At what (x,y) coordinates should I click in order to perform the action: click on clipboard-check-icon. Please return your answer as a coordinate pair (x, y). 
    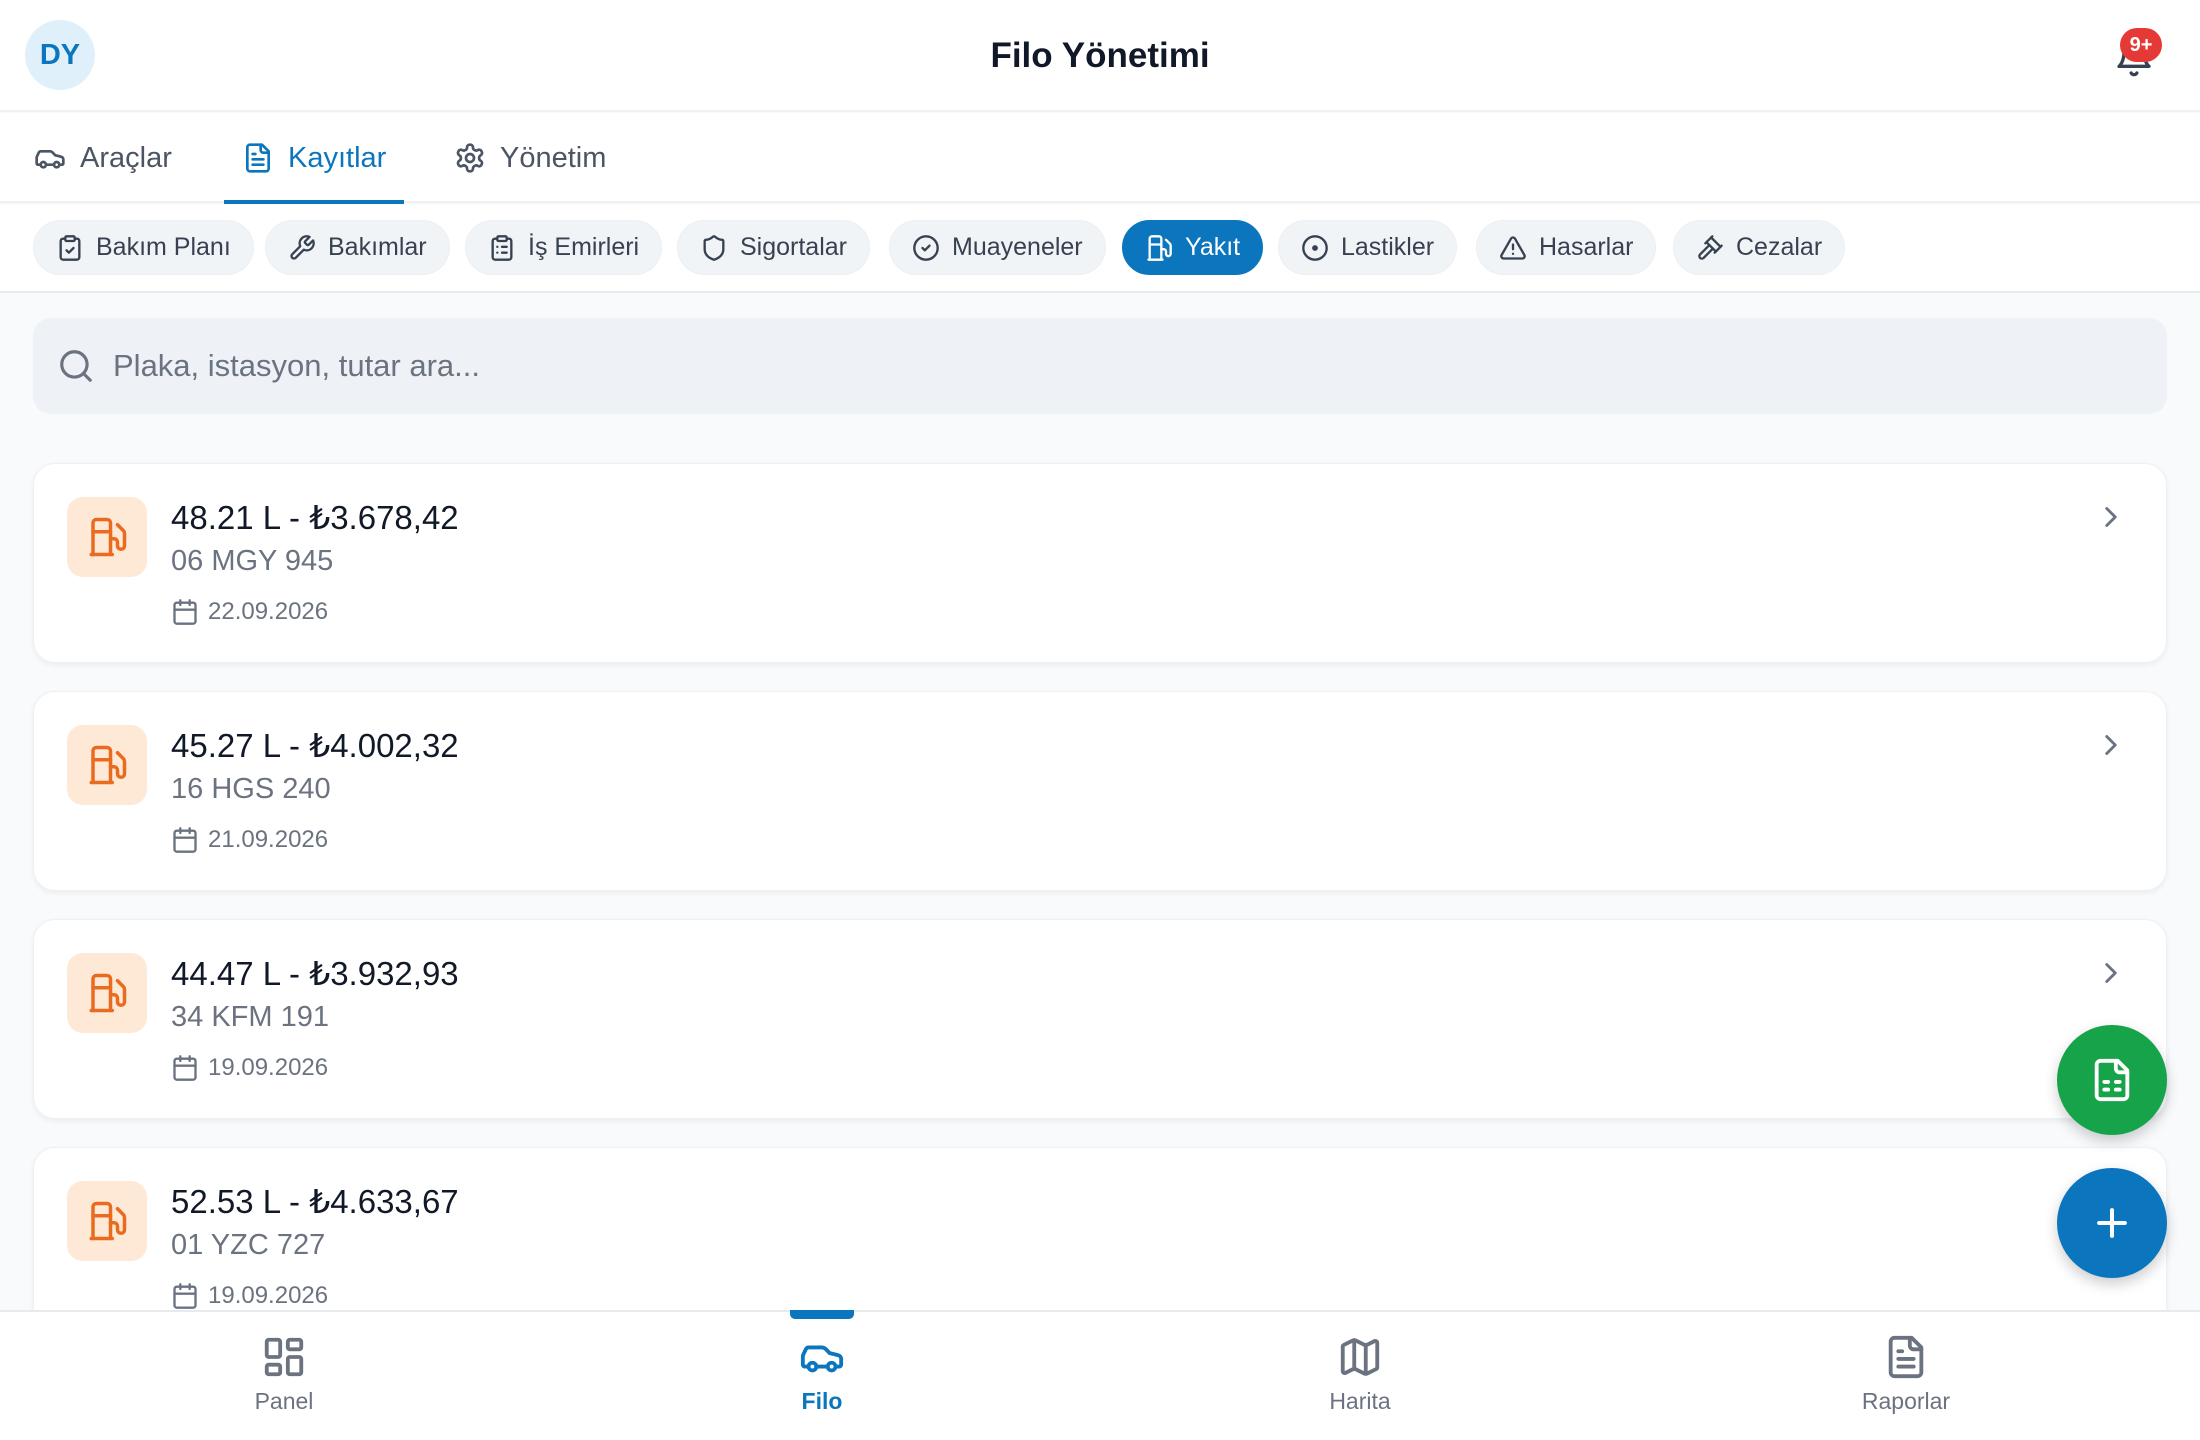
    Looking at the image, I should click on (70, 247).